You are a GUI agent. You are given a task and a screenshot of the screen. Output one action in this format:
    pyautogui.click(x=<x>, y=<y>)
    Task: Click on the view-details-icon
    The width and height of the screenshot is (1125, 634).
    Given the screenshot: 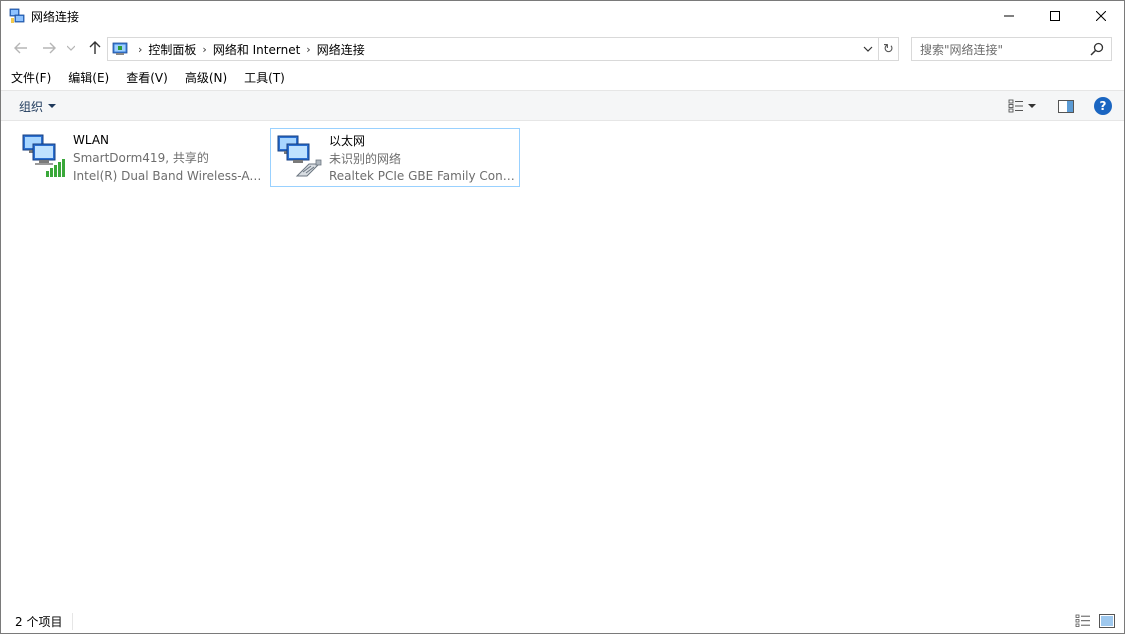 What is the action you would take?
    pyautogui.click(x=1015, y=106)
    